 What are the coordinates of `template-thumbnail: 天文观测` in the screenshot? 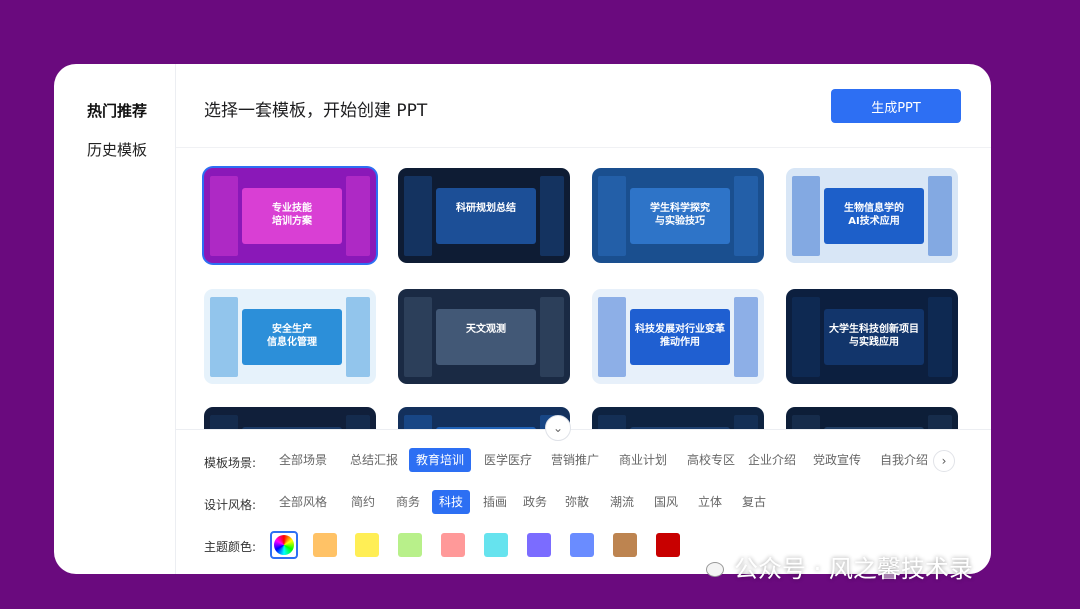 It's located at (484, 336).